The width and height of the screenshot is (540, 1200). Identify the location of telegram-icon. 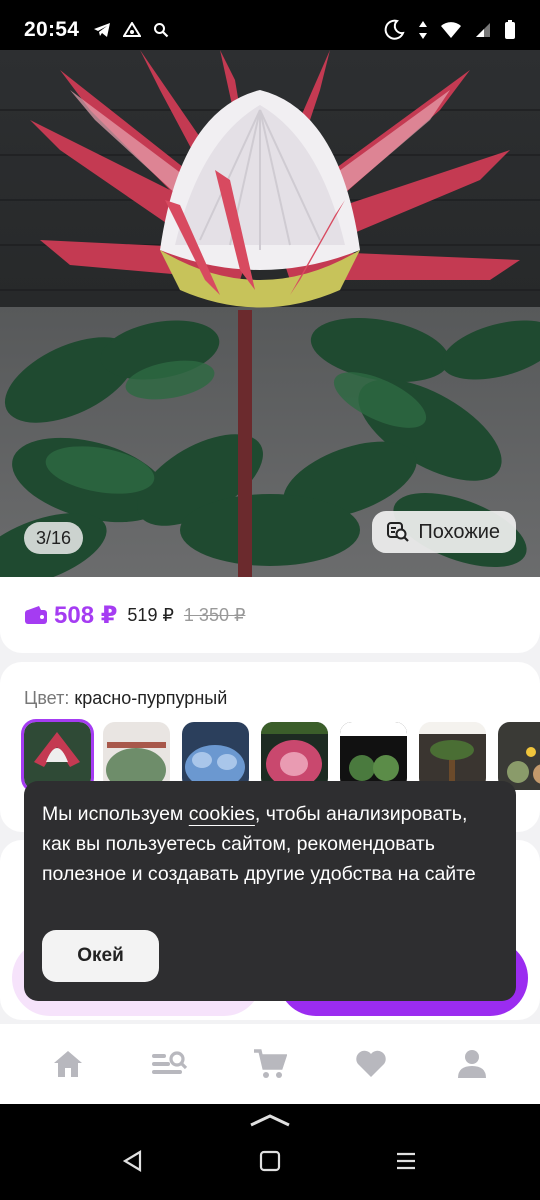
(102, 30).